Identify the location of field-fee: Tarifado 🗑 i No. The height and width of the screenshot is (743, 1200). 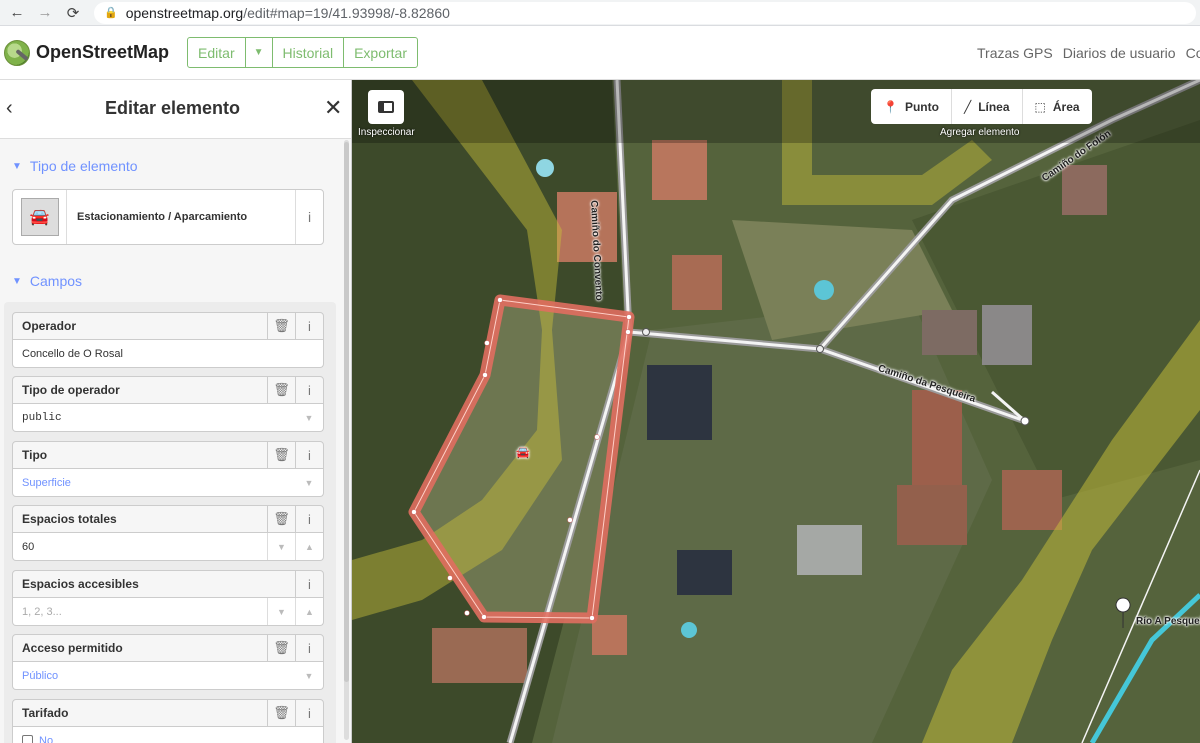
(168, 721).